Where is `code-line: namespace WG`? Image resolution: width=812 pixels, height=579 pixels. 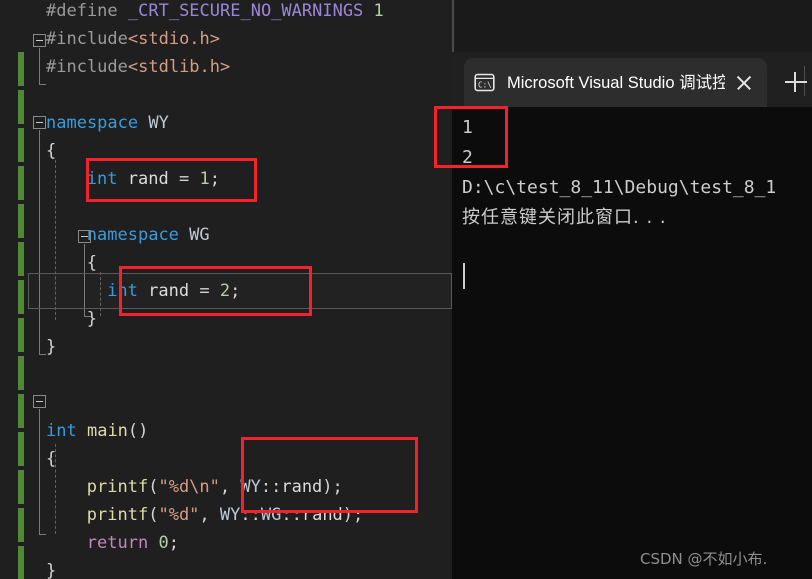 code-line: namespace WG is located at coordinates (148, 235).